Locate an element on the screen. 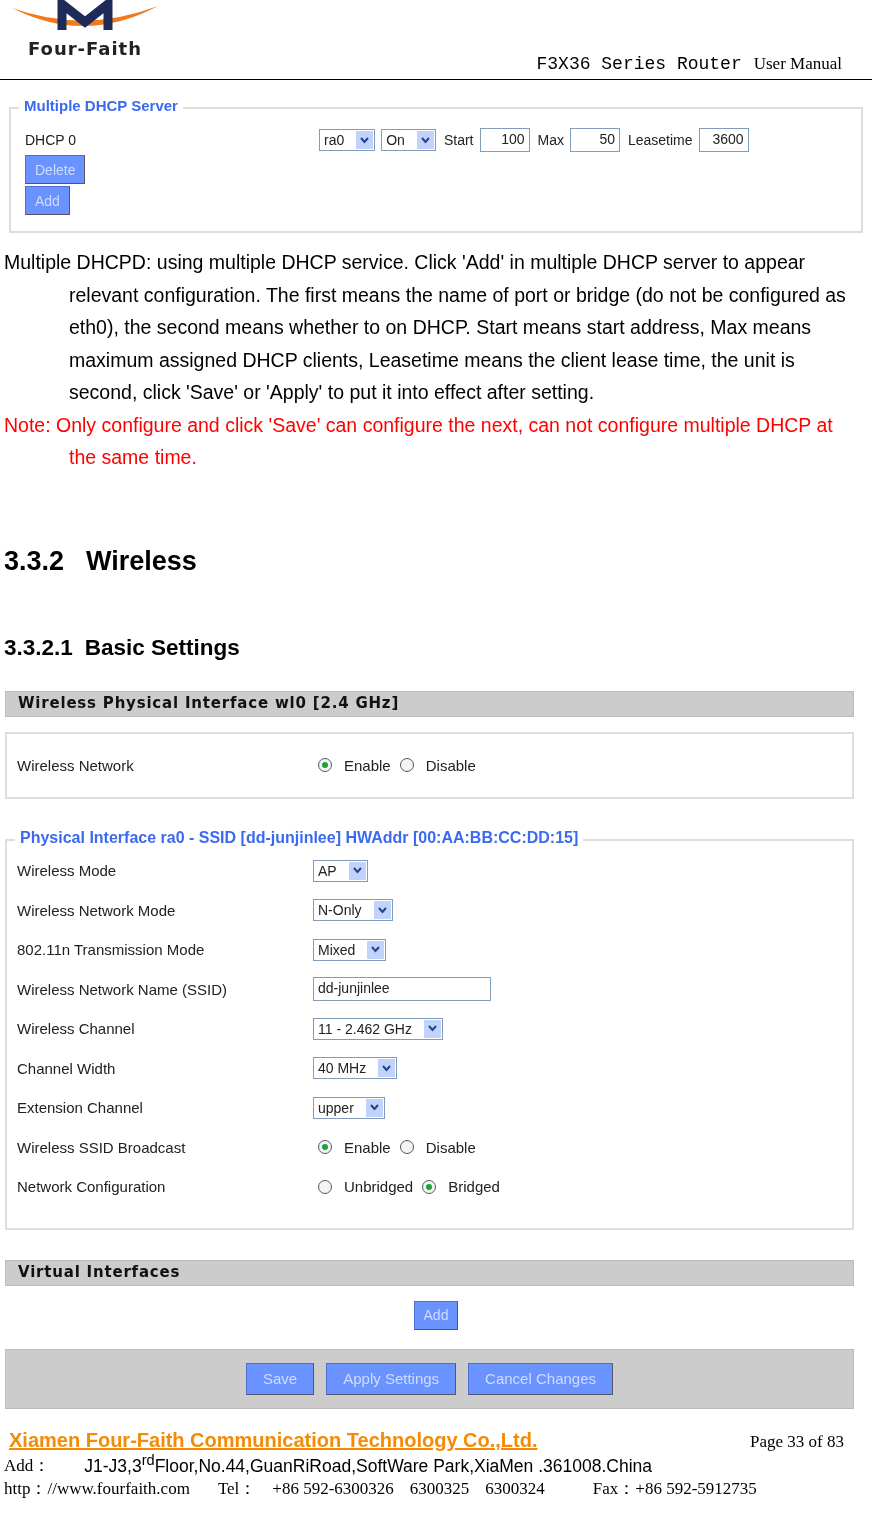 Image resolution: width=872 pixels, height=1534 pixels. field-label: Wireless Channel is located at coordinates (76, 1028).